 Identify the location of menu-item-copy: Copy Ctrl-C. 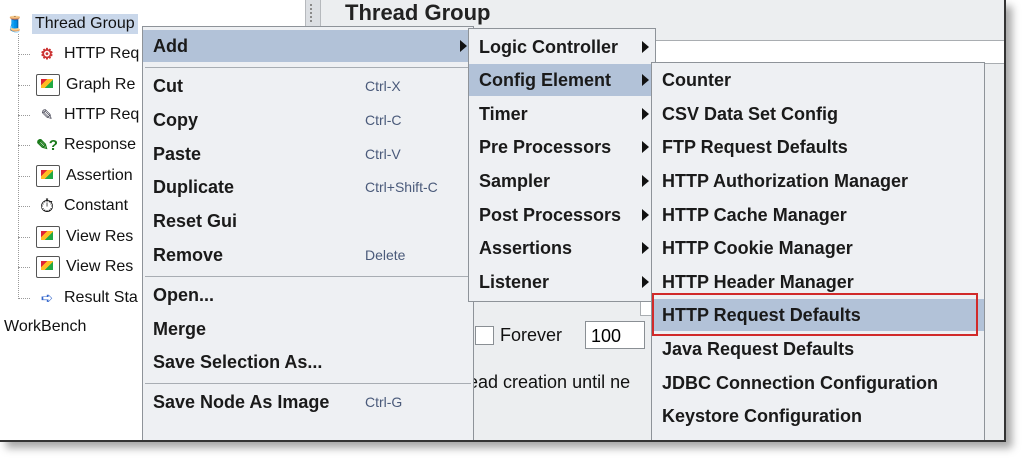
(308, 120).